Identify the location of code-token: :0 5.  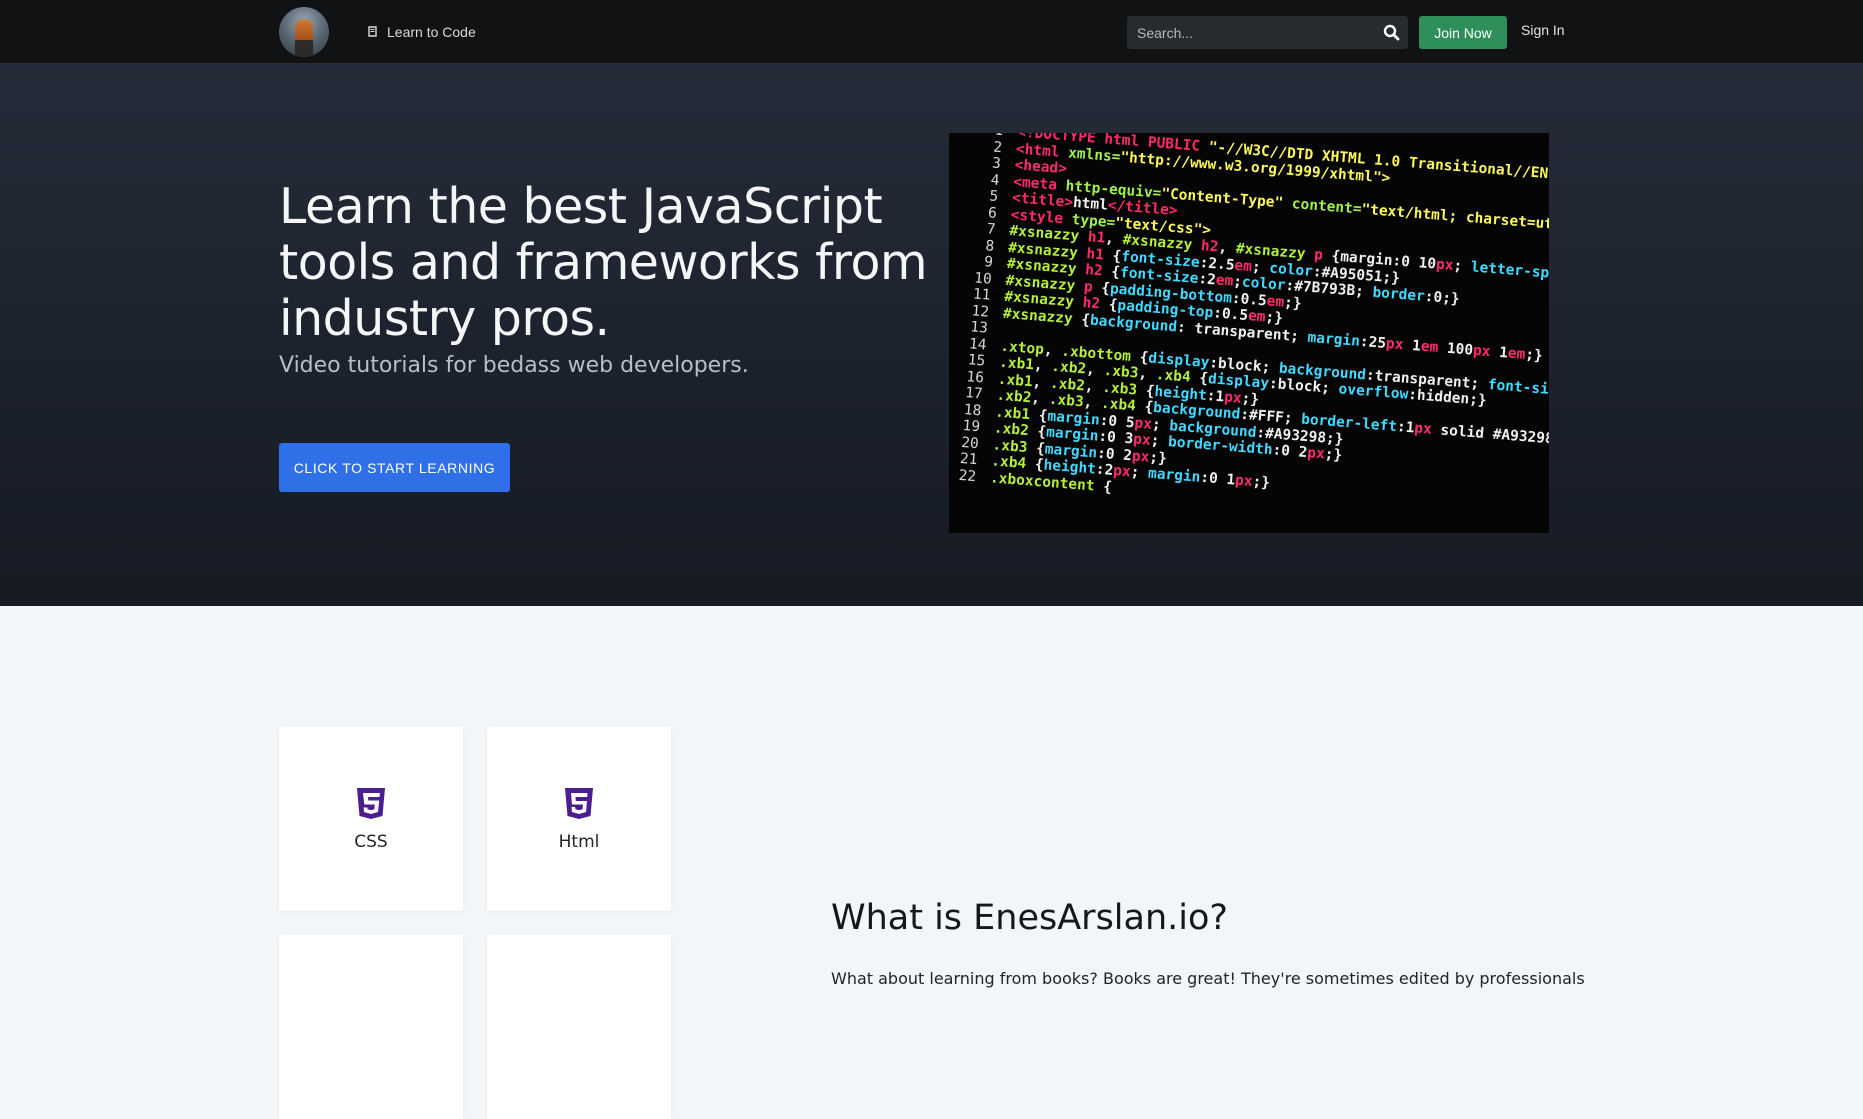
(1117, 421).